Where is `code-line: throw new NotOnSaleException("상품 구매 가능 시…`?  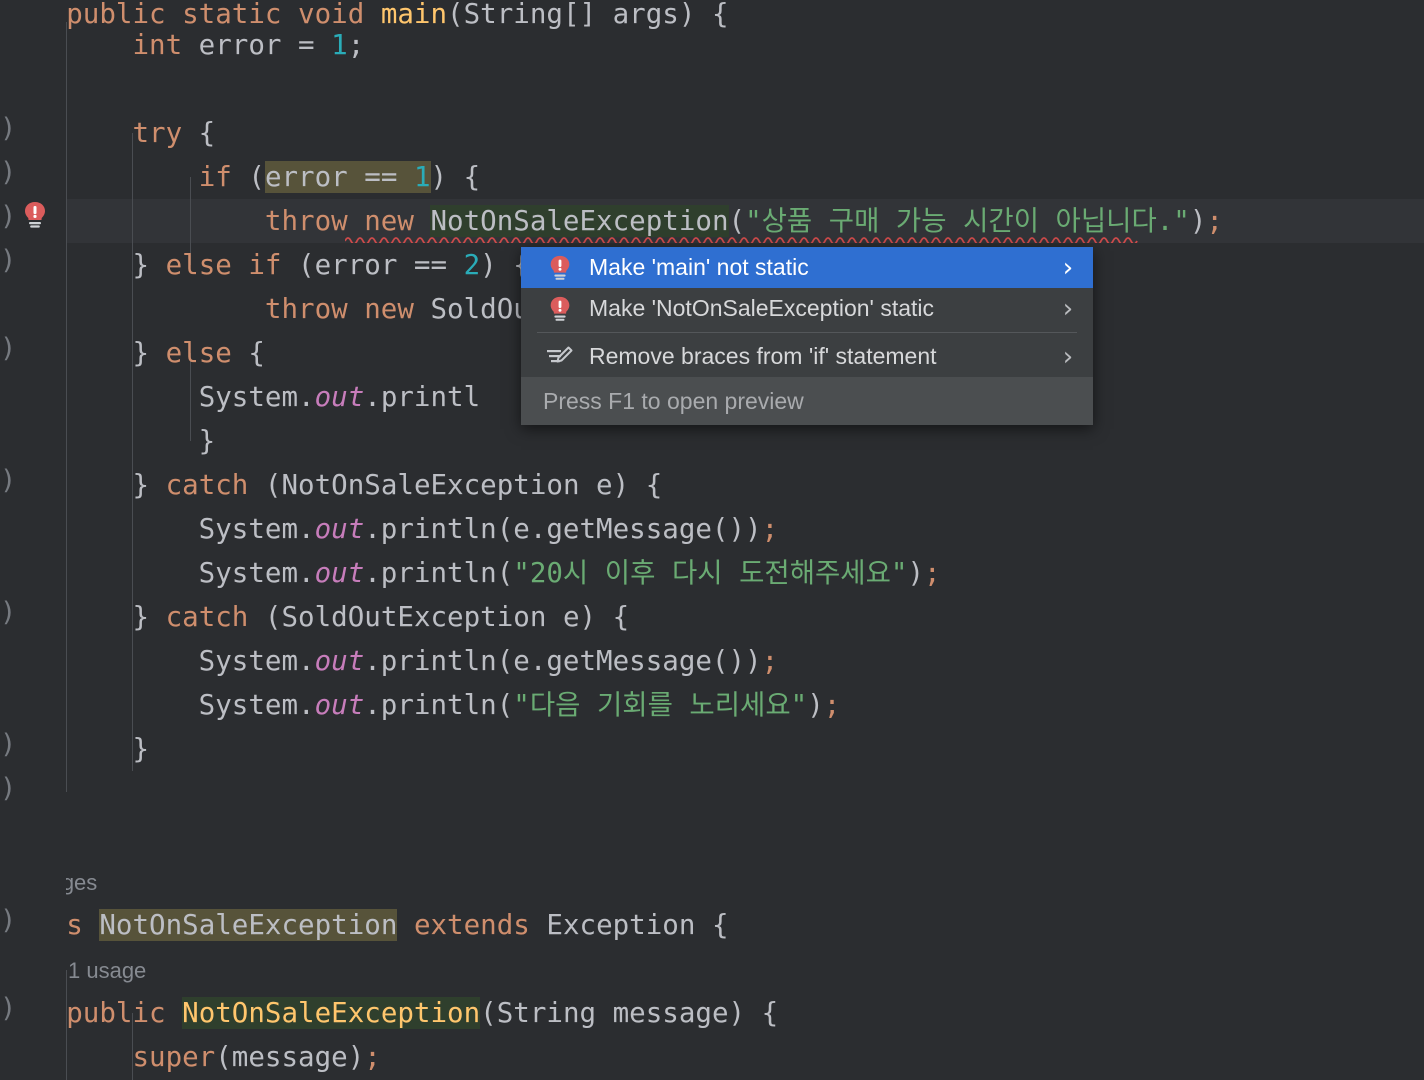 code-line: throw new NotOnSaleException("상품 구매 가능 시… is located at coordinates (712, 221).